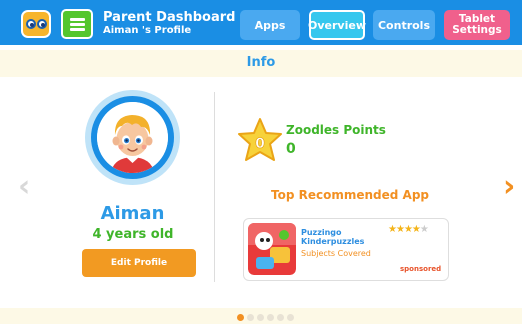 The width and height of the screenshot is (522, 324). What do you see at coordinates (169, 17) in the screenshot?
I see `dashboard-title: Parent Dashboard` at bounding box center [169, 17].